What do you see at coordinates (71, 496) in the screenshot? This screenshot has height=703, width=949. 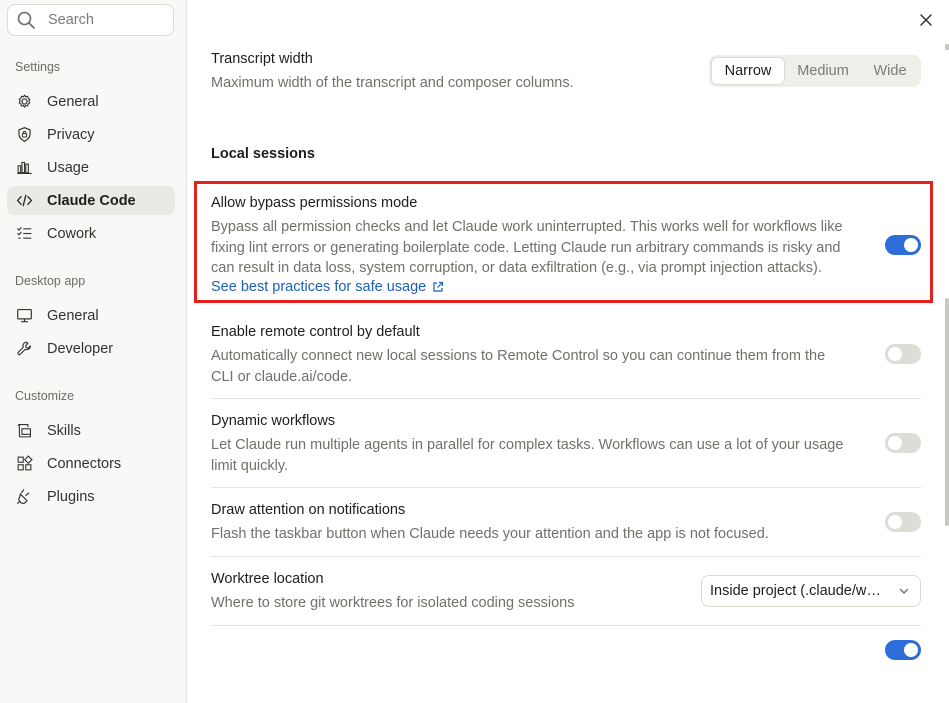 I see `sidebar-item-label: Plugins` at bounding box center [71, 496].